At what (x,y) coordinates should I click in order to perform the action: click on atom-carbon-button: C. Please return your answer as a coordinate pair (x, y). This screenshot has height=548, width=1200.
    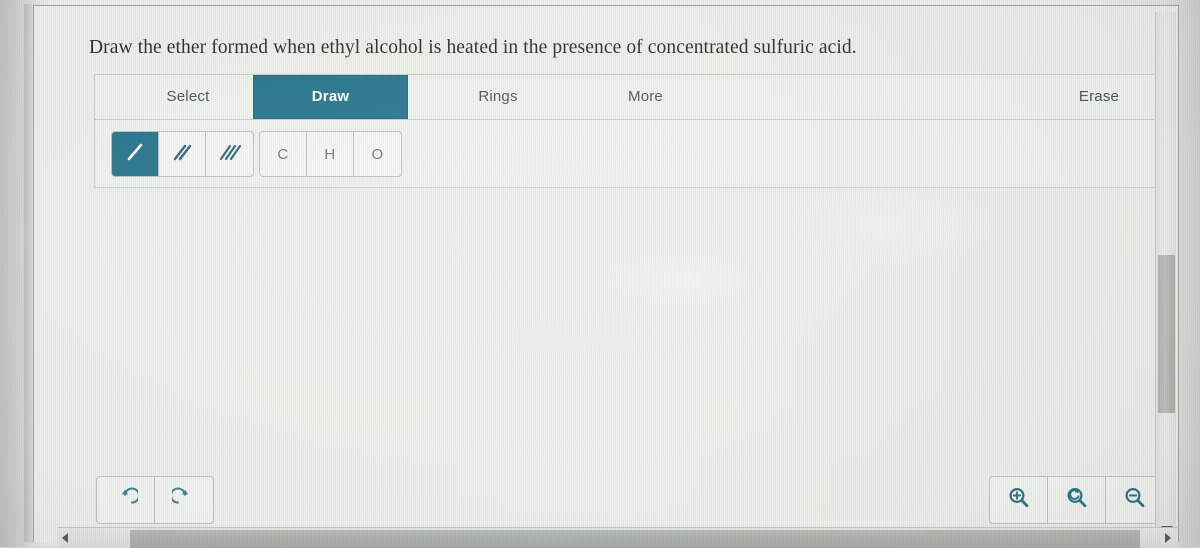
    Looking at the image, I should click on (283, 154).